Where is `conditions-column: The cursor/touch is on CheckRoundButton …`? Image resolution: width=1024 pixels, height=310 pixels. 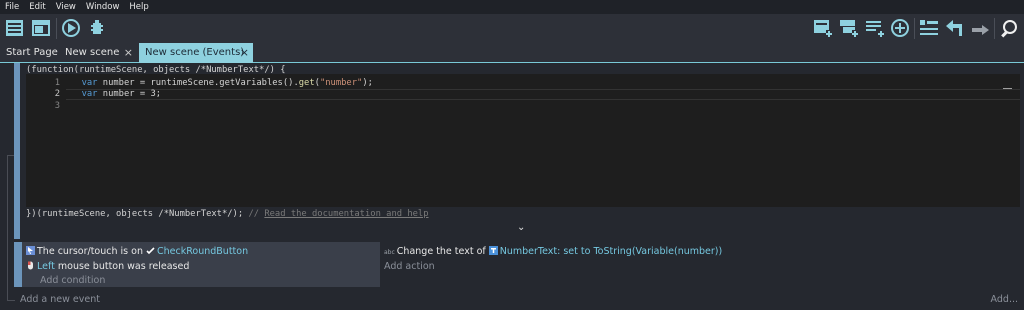
conditions-column: The cursor/touch is on CheckRoundButton … is located at coordinates (201, 264).